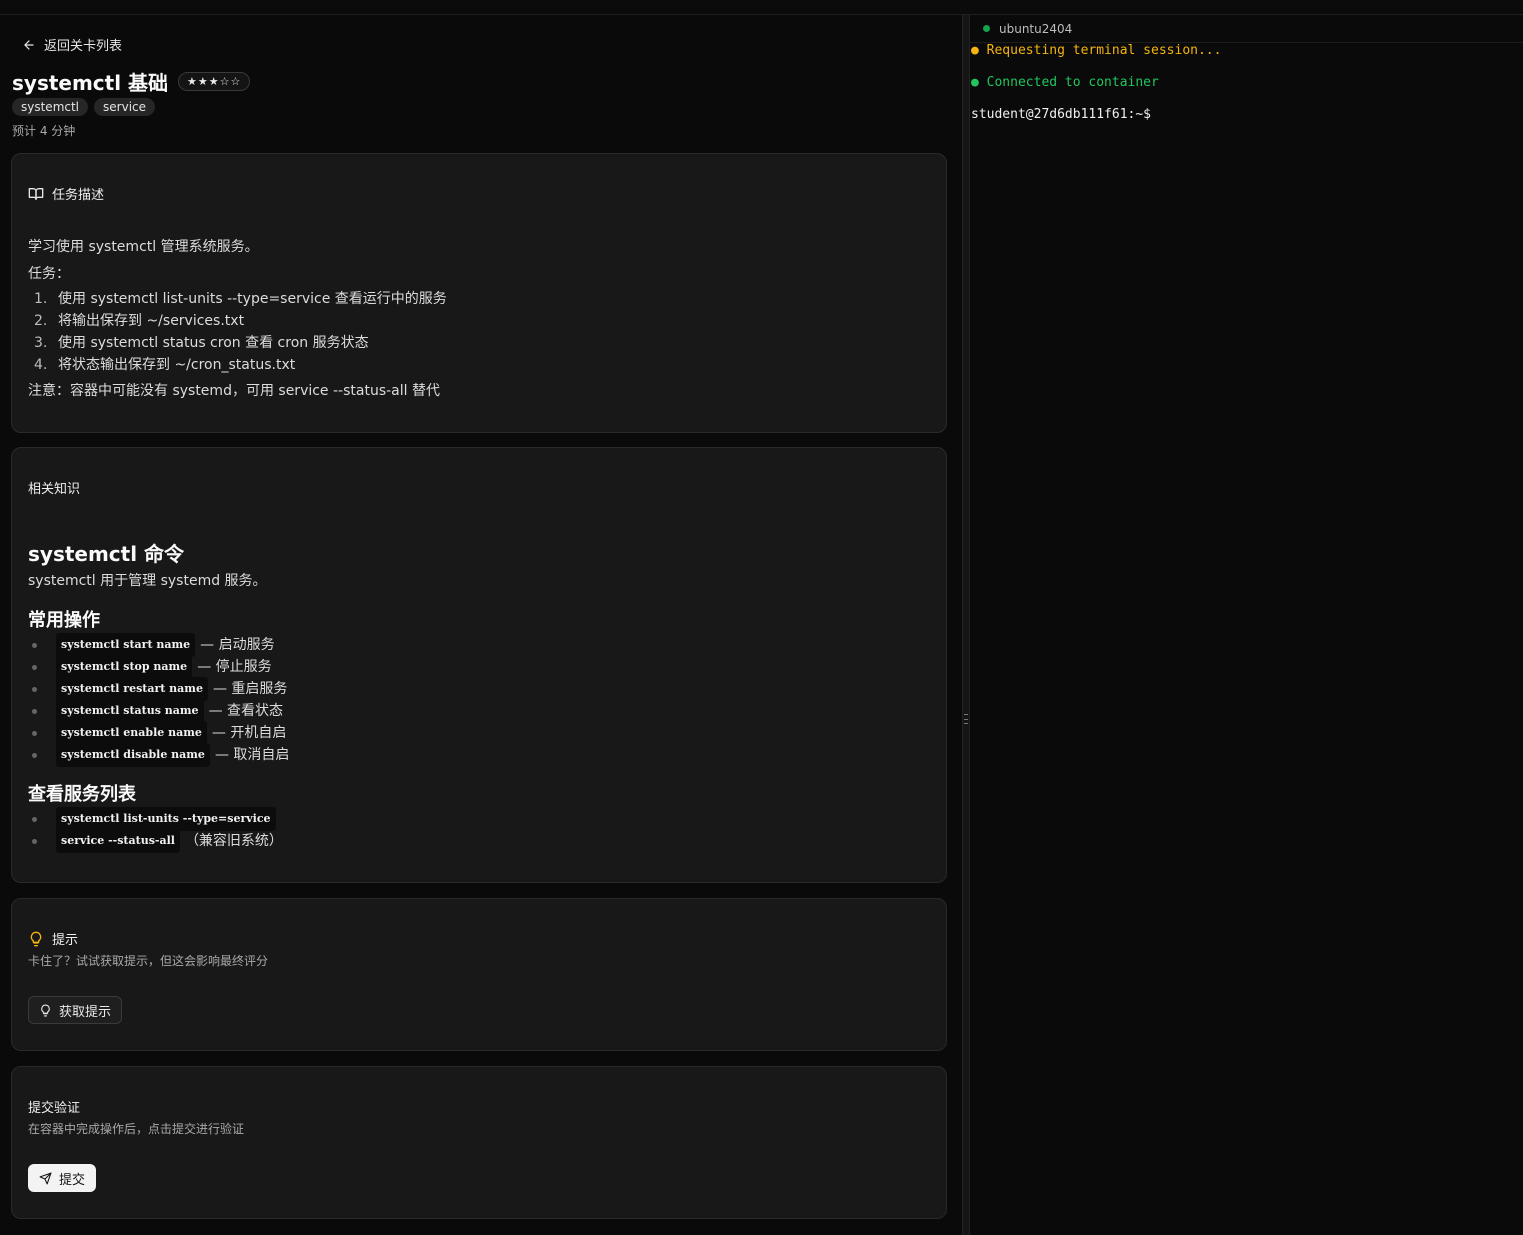 This screenshot has width=1523, height=1235. What do you see at coordinates (65, 940) in the screenshot?
I see `hint-heading-label: 提示` at bounding box center [65, 940].